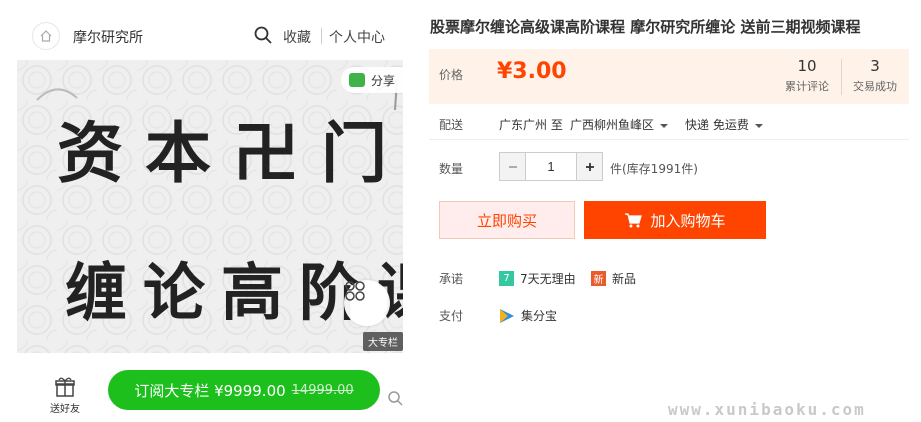 Image resolution: width=921 pixels, height=422 pixels. I want to click on header-divider, so click(321, 36).